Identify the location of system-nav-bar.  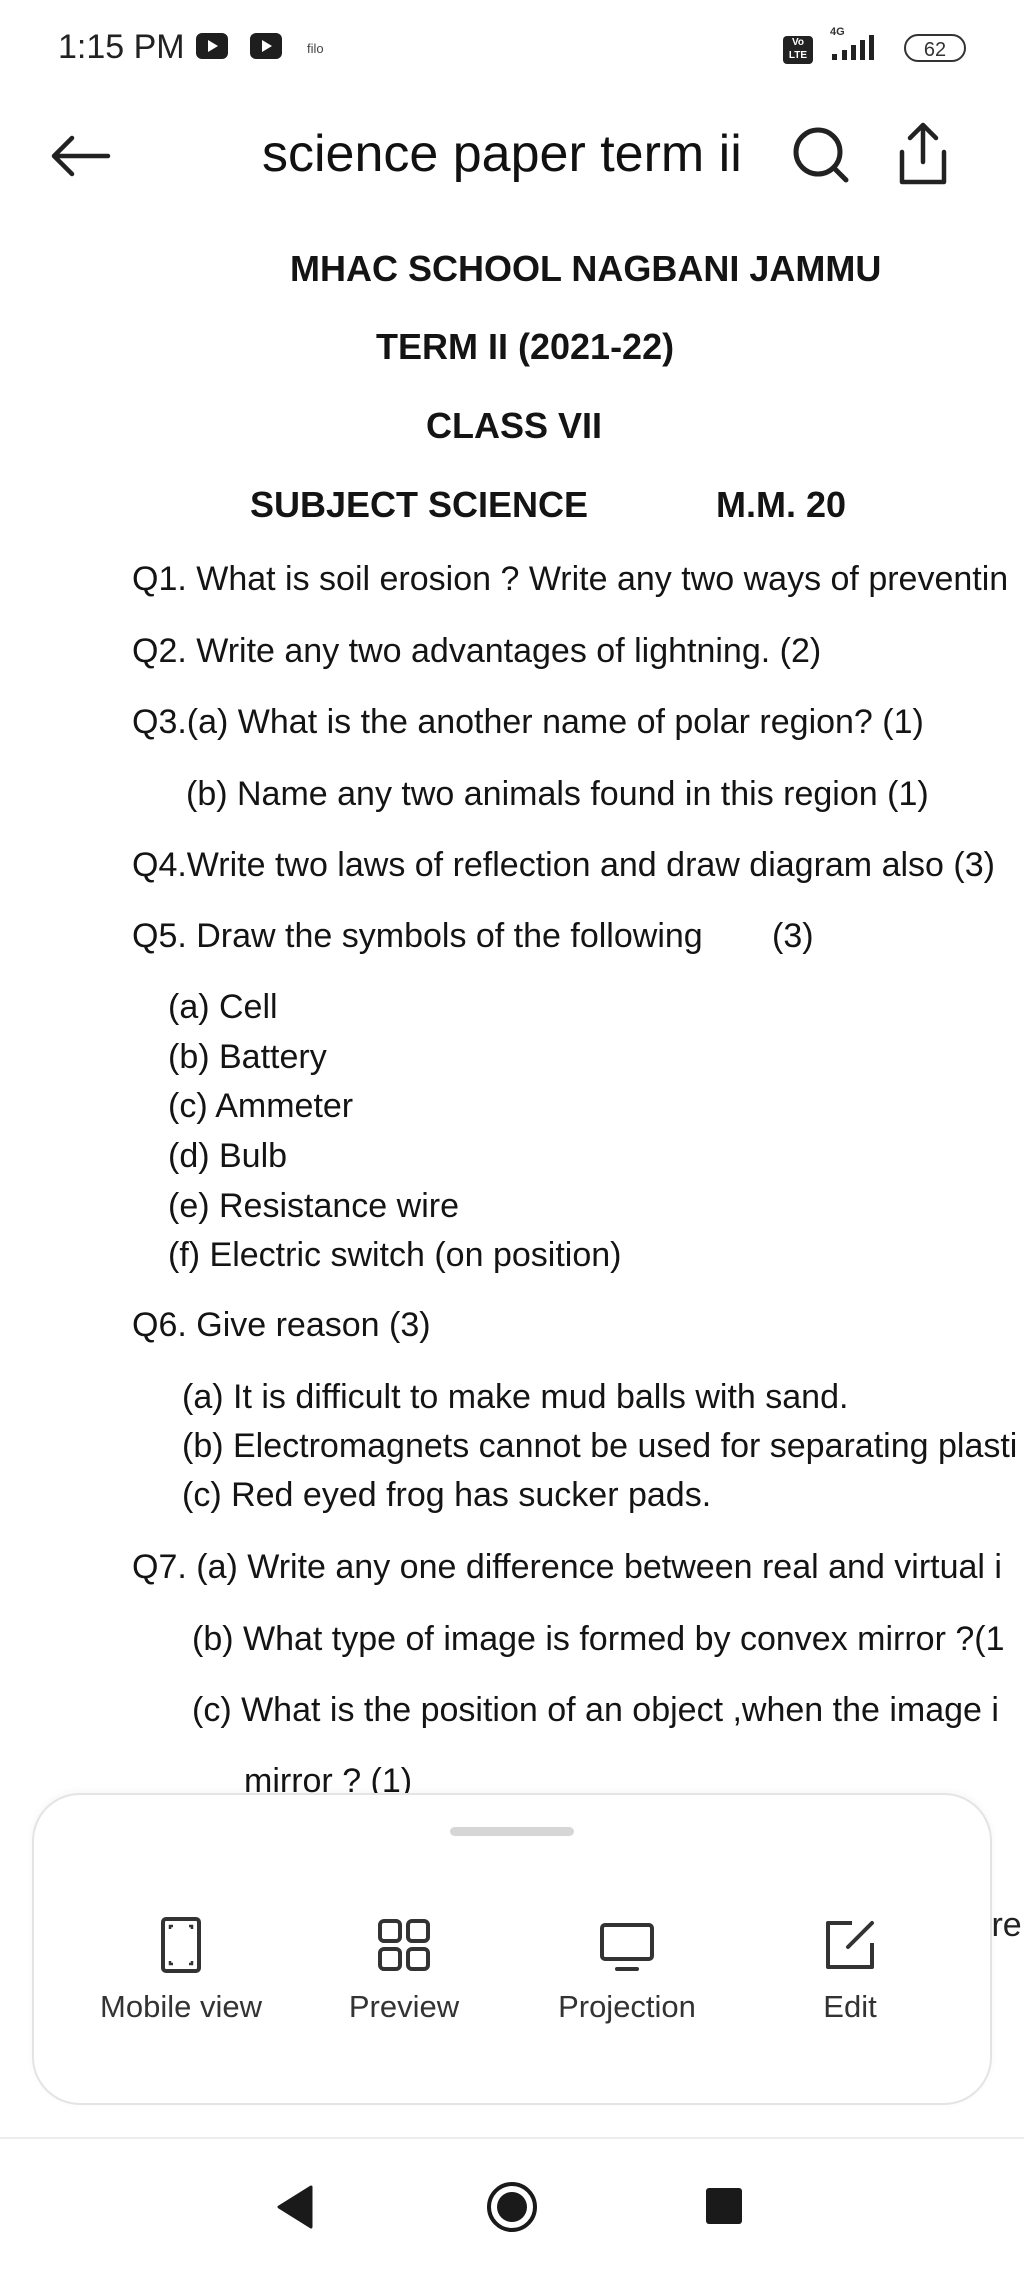
(512, 2207).